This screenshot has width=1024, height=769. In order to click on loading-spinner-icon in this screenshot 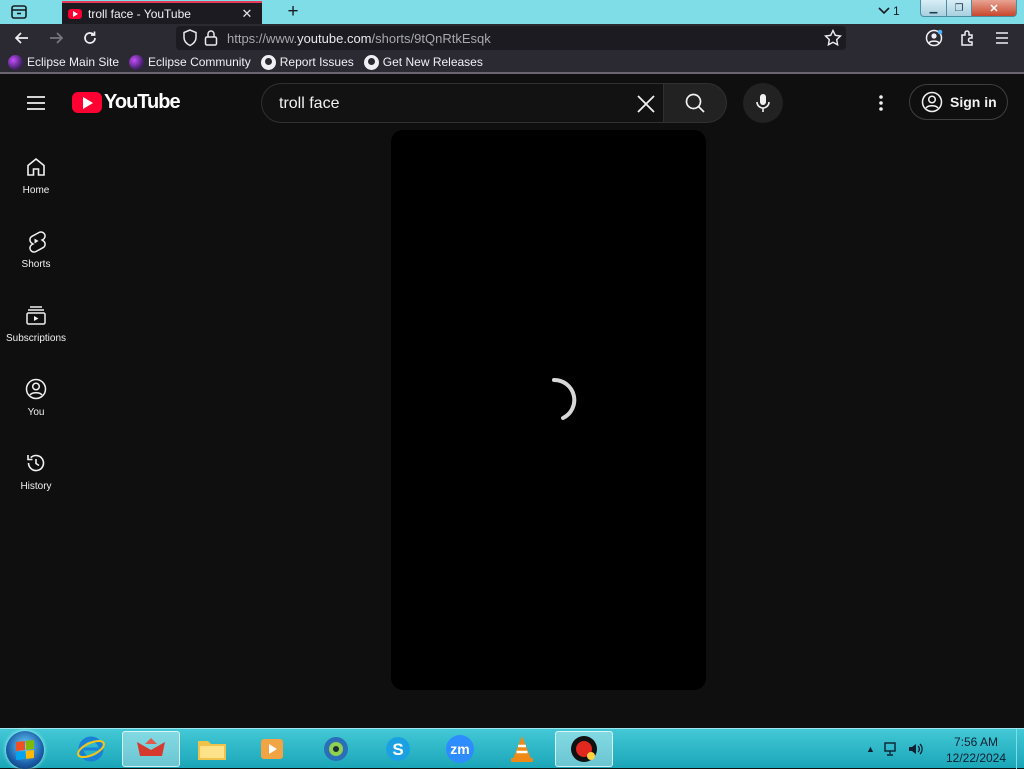, I will do `click(564, 398)`.